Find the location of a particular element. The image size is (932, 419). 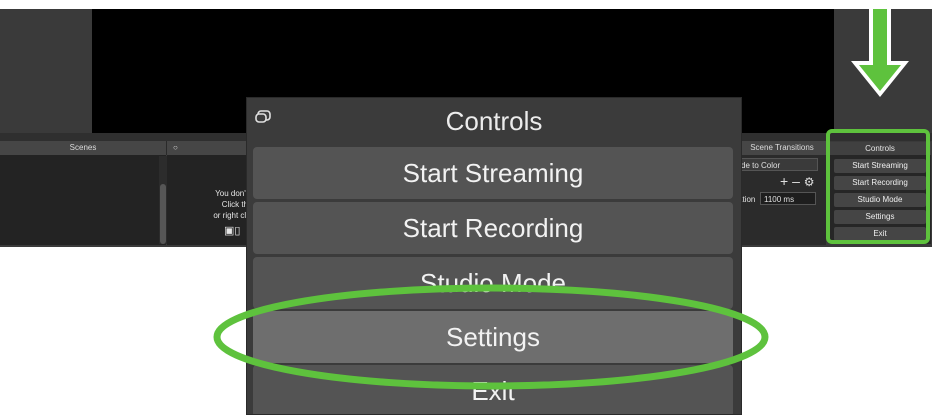

scenes-list is located at coordinates (83, 200).